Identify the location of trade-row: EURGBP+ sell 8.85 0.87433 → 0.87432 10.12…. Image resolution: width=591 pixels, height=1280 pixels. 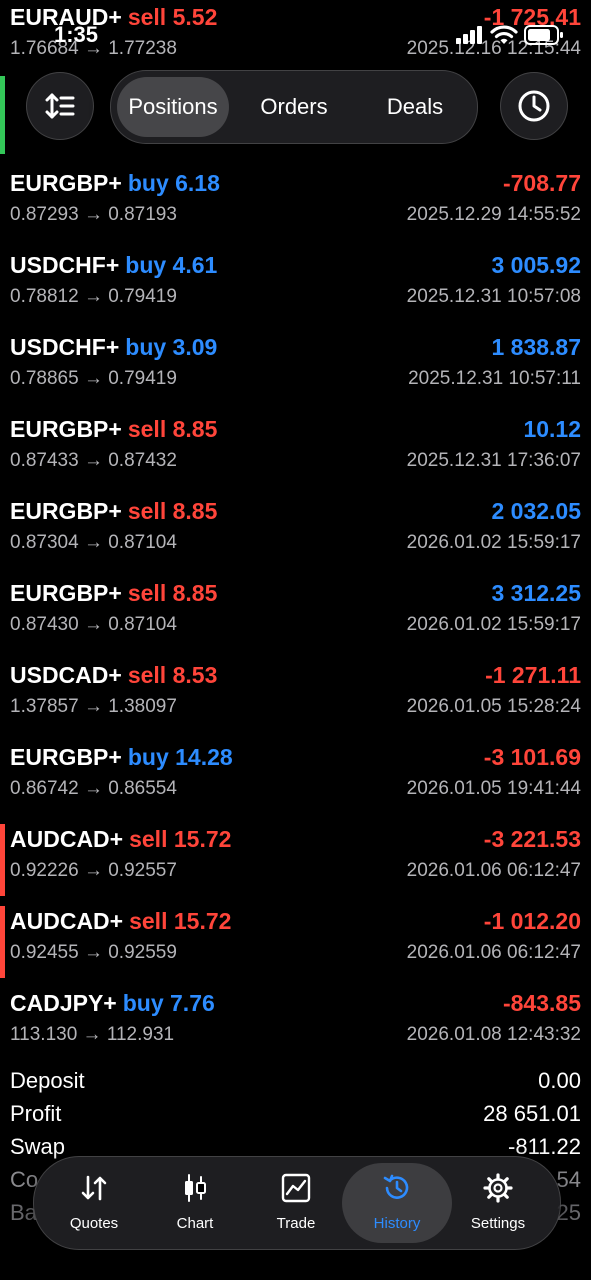
(295, 451).